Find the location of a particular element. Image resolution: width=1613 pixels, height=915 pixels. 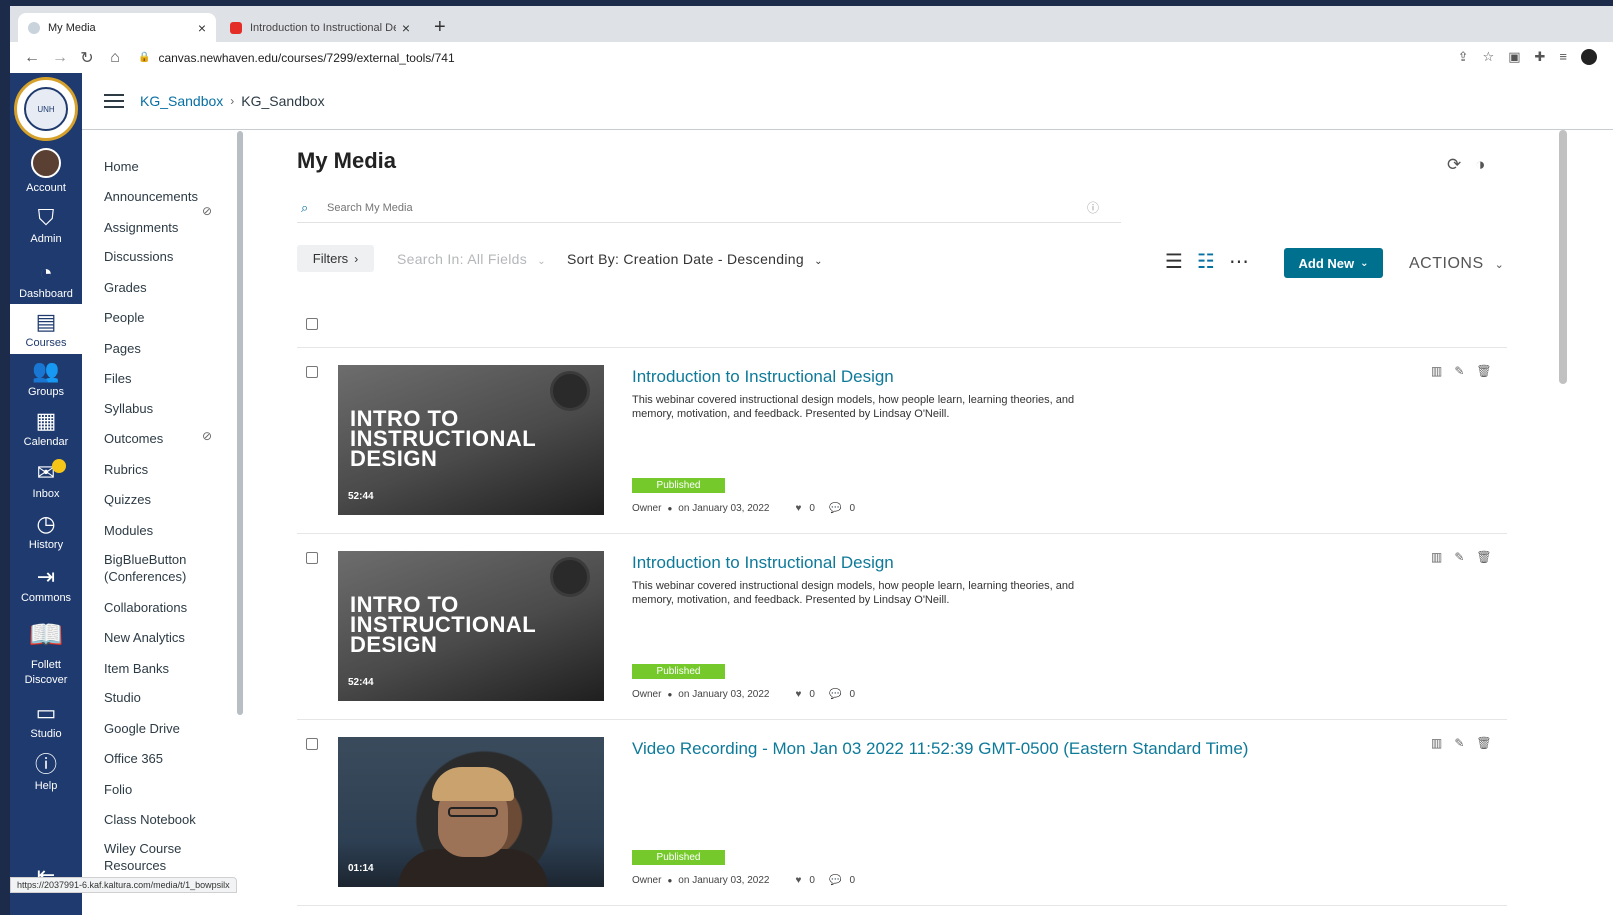

course-nav-office-365: Office 365 is located at coordinates (133, 758).